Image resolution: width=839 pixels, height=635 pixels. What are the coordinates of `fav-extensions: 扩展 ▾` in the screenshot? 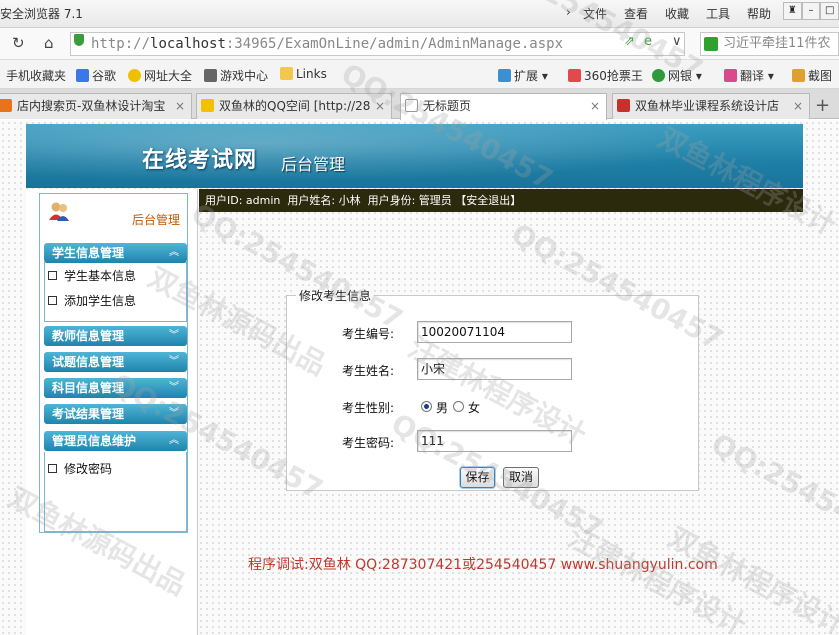 It's located at (523, 75).